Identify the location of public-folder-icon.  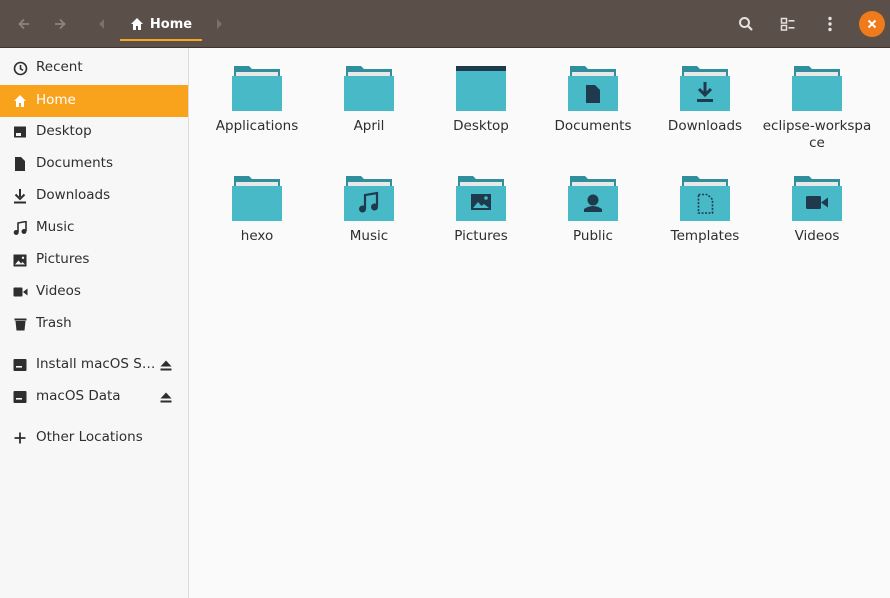
(593, 198).